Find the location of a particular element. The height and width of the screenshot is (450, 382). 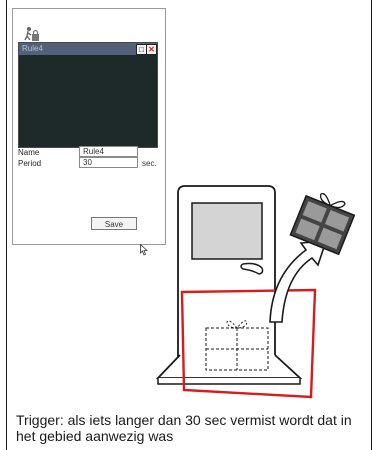

save-button: Save is located at coordinates (114, 223).